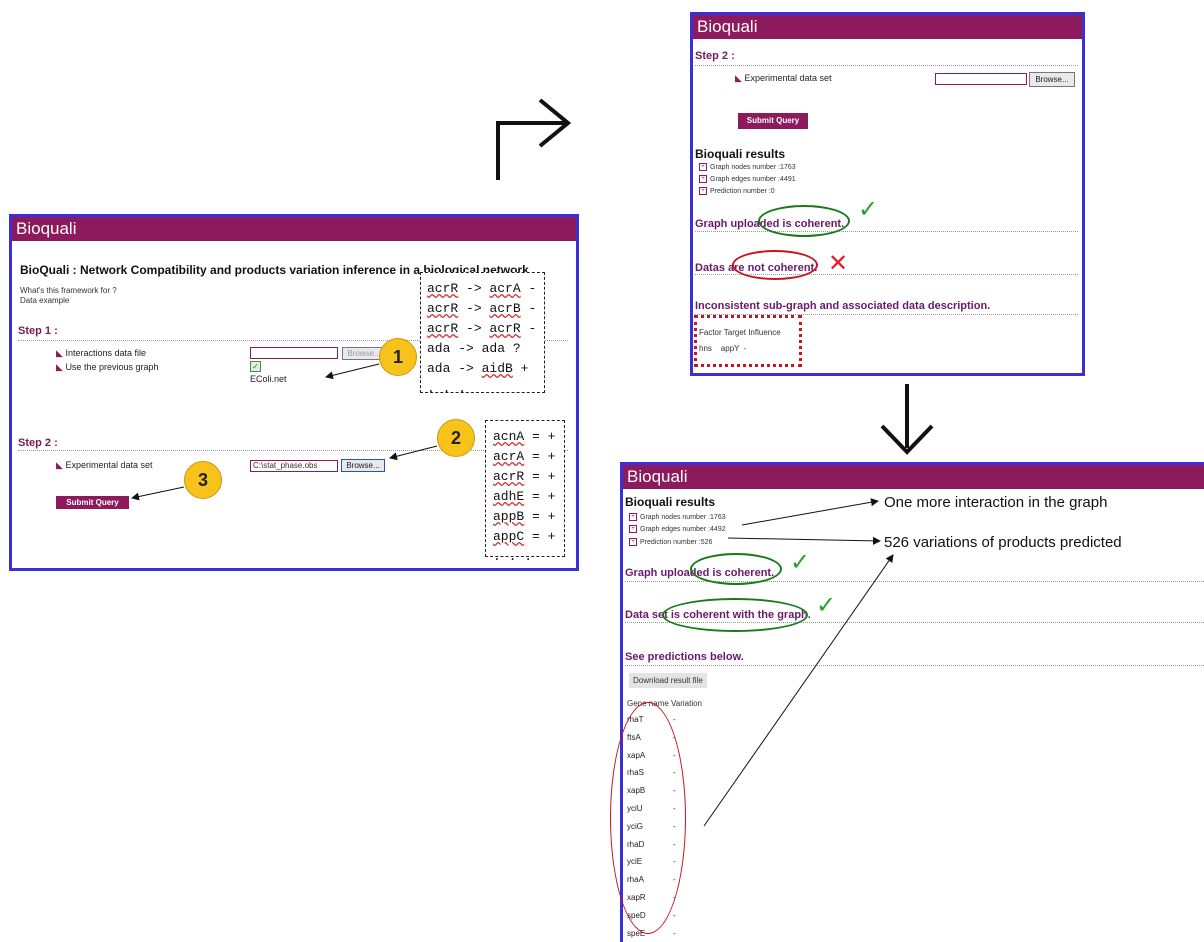  Describe the element at coordinates (670, 542) in the screenshot. I see `panel3-predictions: + Prediction number :526` at that location.